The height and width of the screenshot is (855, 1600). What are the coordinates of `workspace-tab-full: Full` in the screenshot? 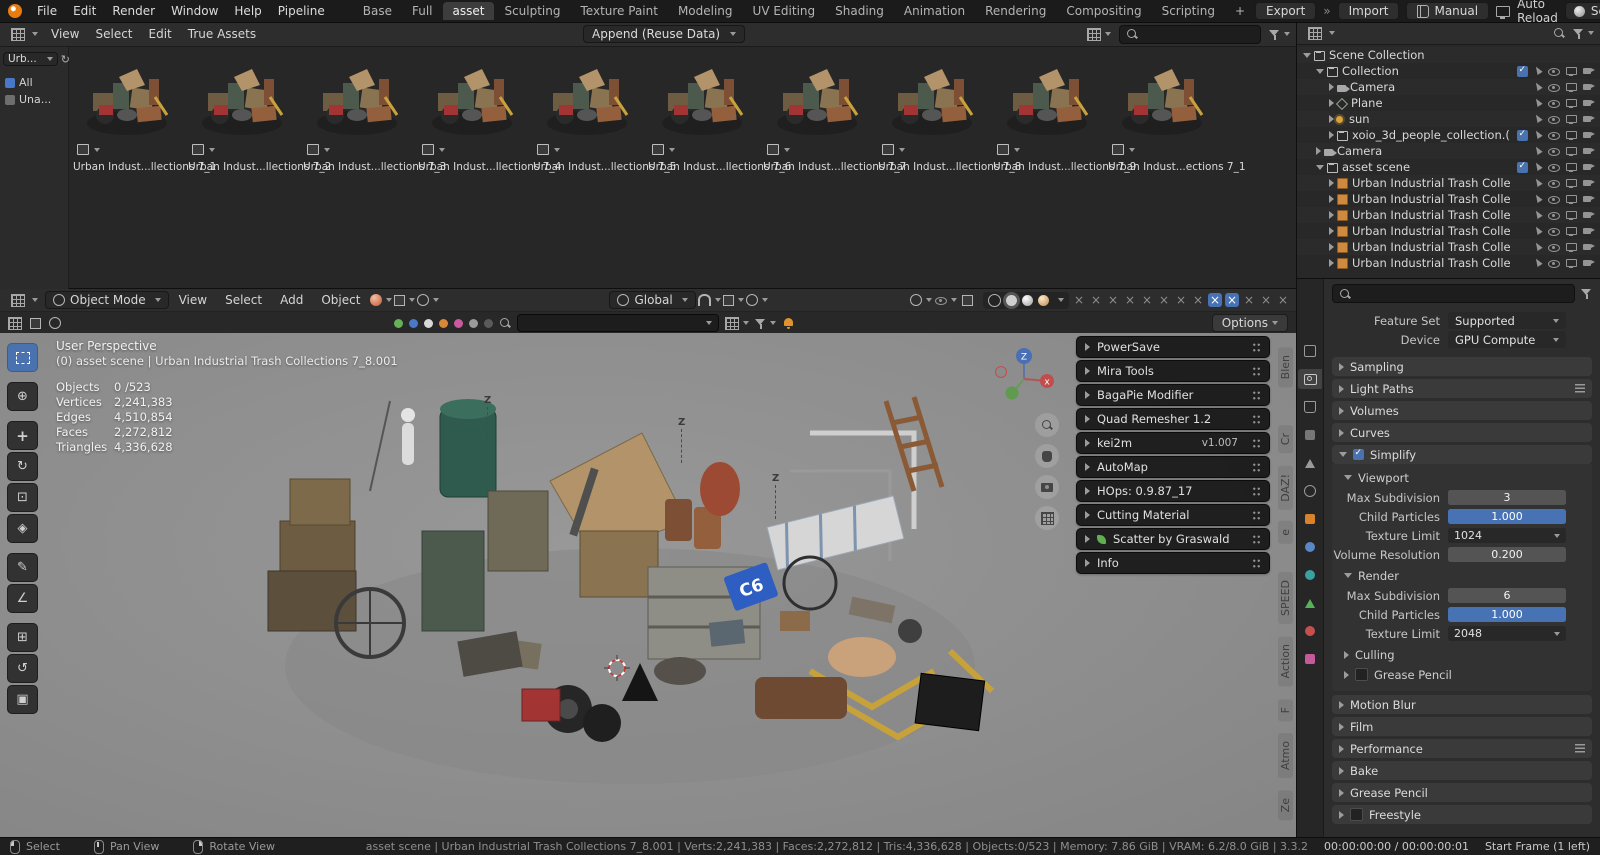 It's located at (422, 11).